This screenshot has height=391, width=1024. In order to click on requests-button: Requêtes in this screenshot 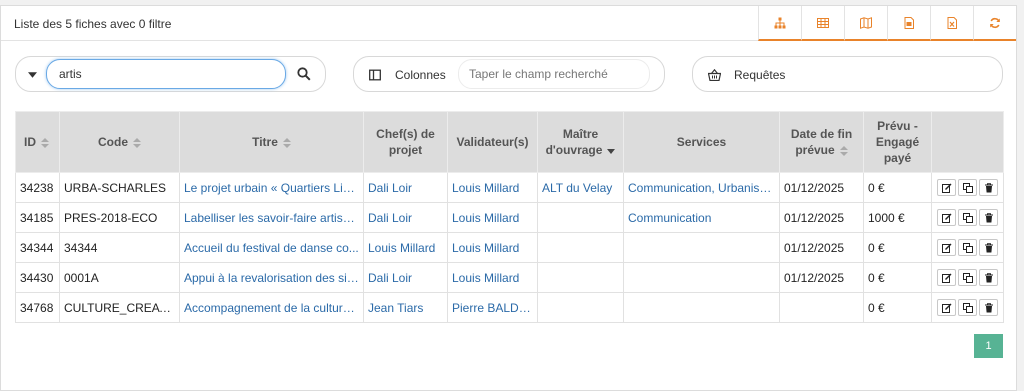, I will do `click(847, 74)`.